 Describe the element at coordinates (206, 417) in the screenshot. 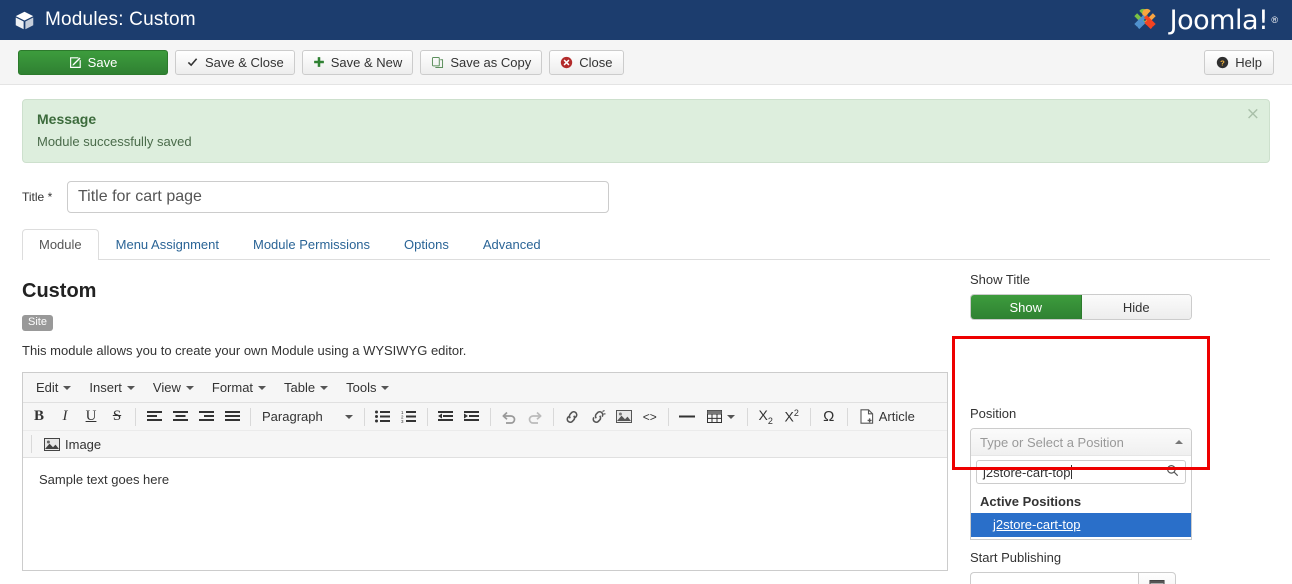

I see `align-right-icon` at that location.